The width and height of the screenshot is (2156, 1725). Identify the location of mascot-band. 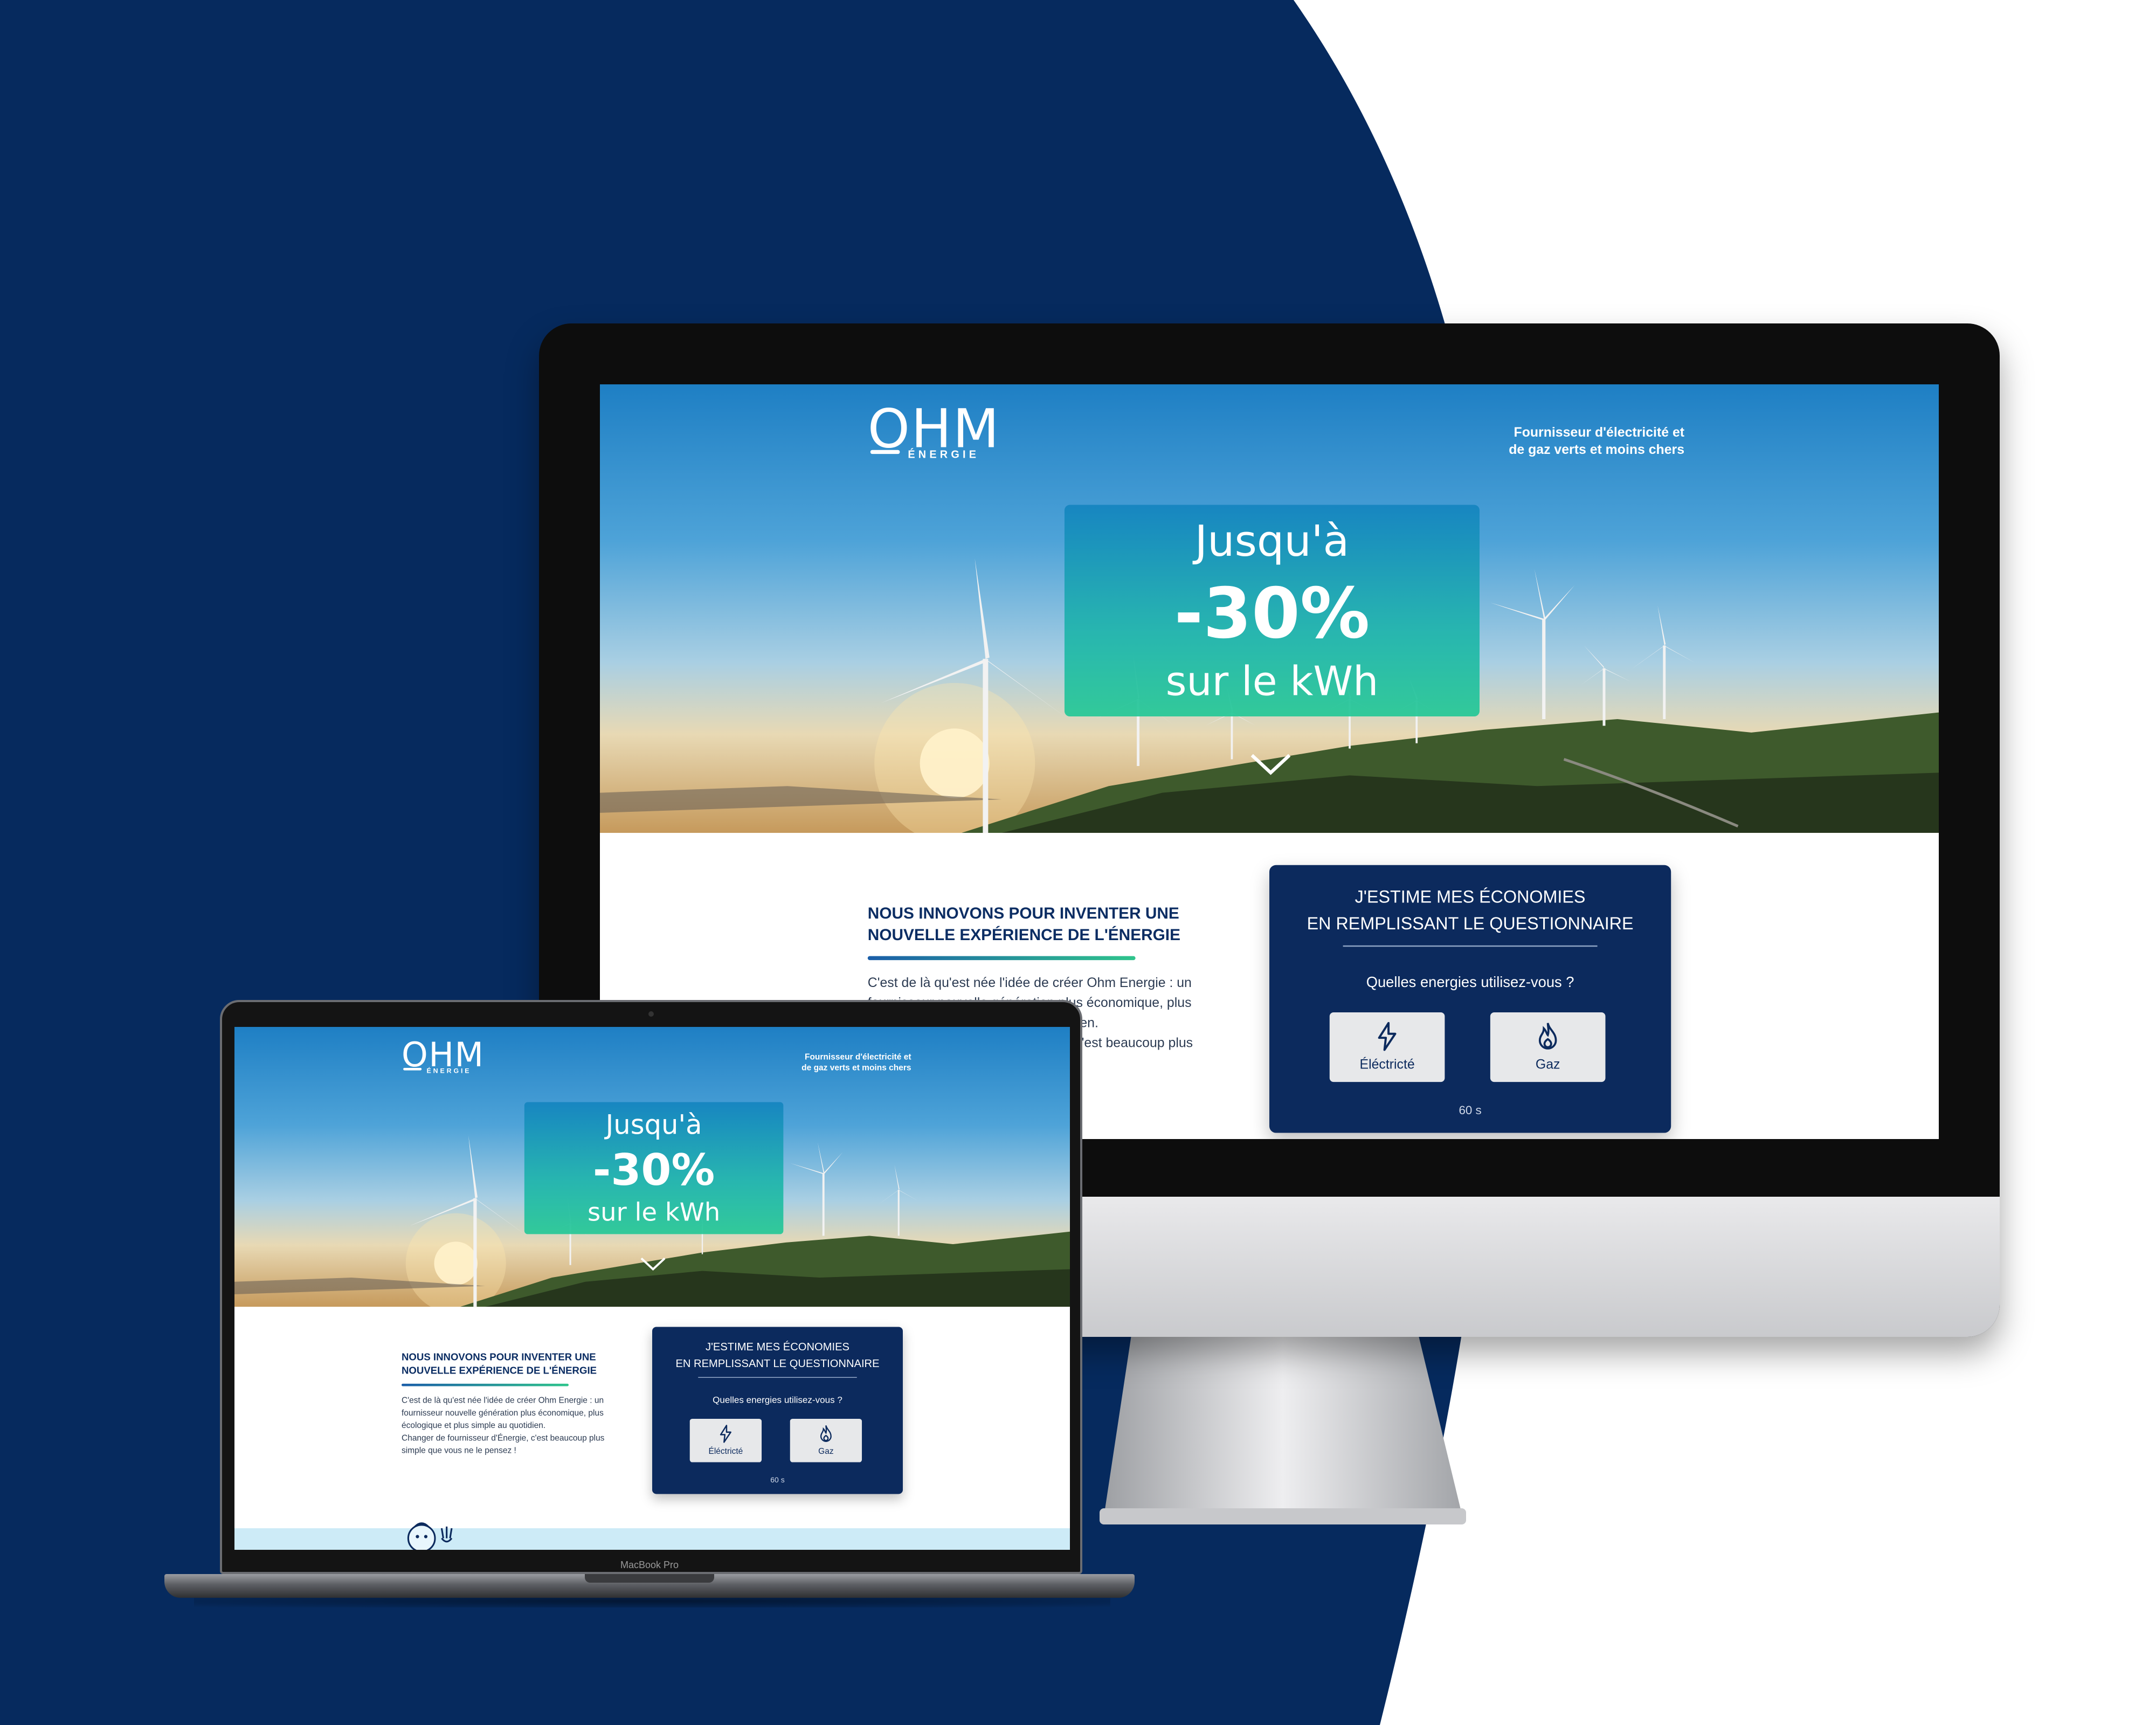
(652, 1539).